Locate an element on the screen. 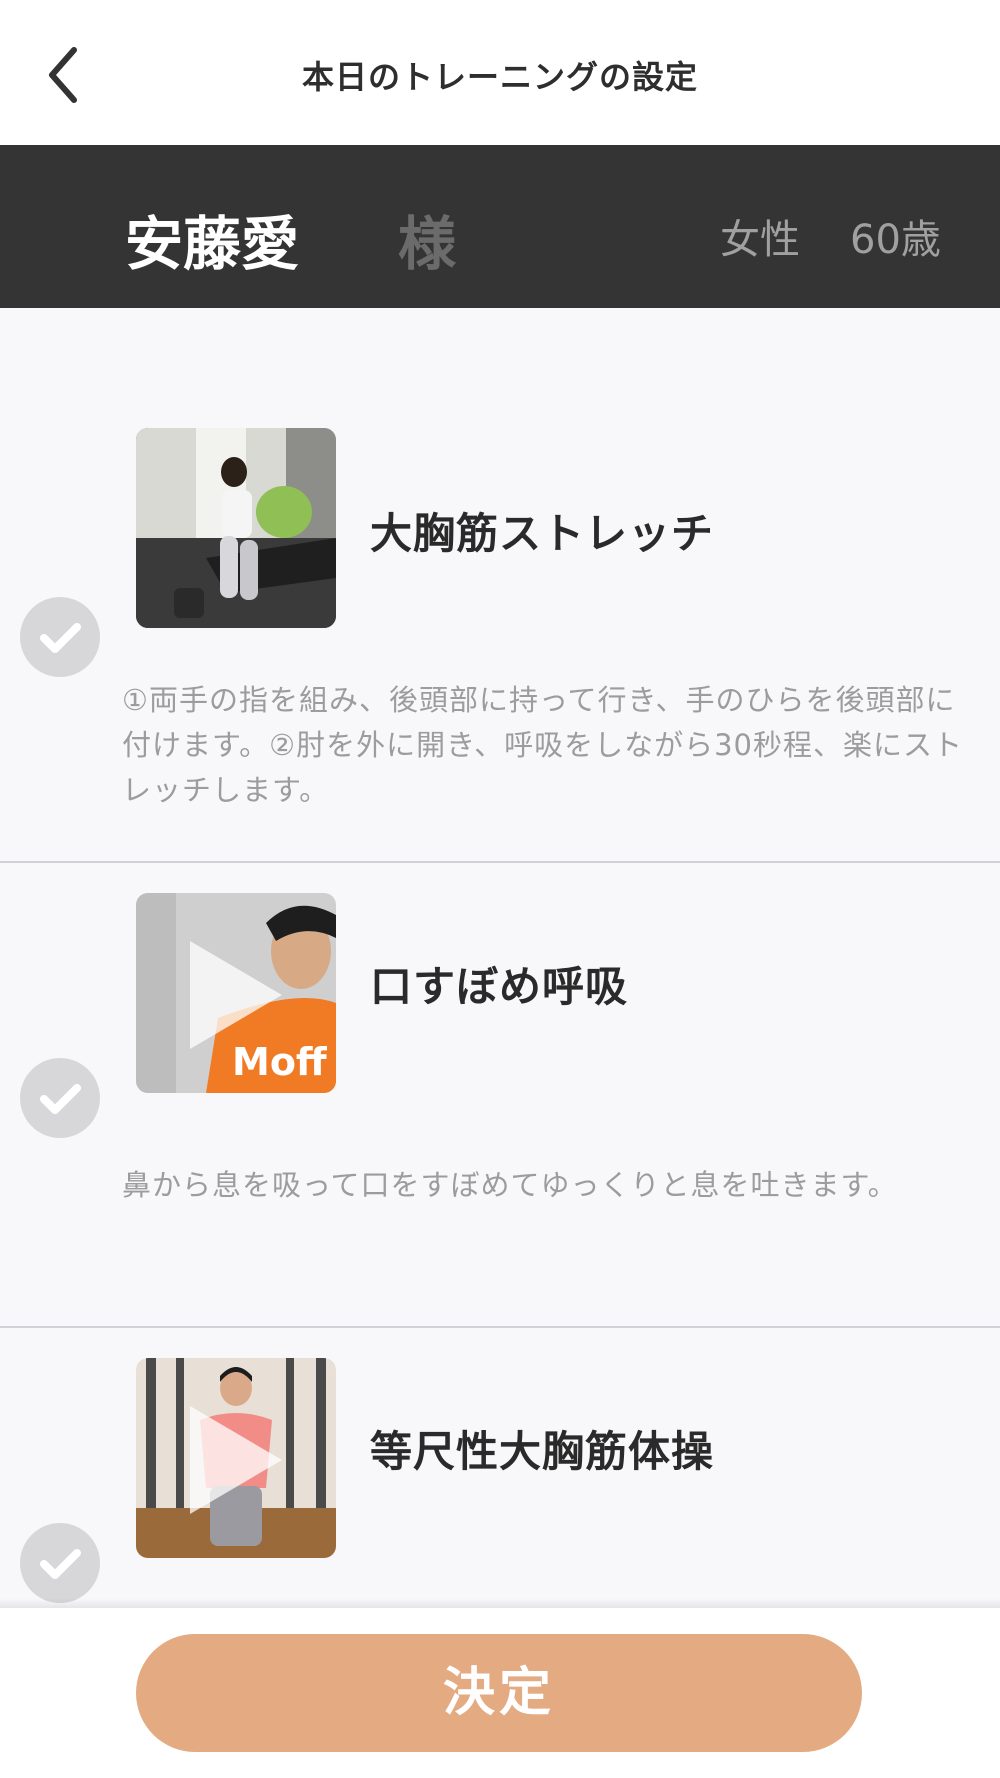 Image resolution: width=1000 pixels, height=1778 pixels. exercise-title: 大胸筋ストレッチ is located at coordinates (542, 533).